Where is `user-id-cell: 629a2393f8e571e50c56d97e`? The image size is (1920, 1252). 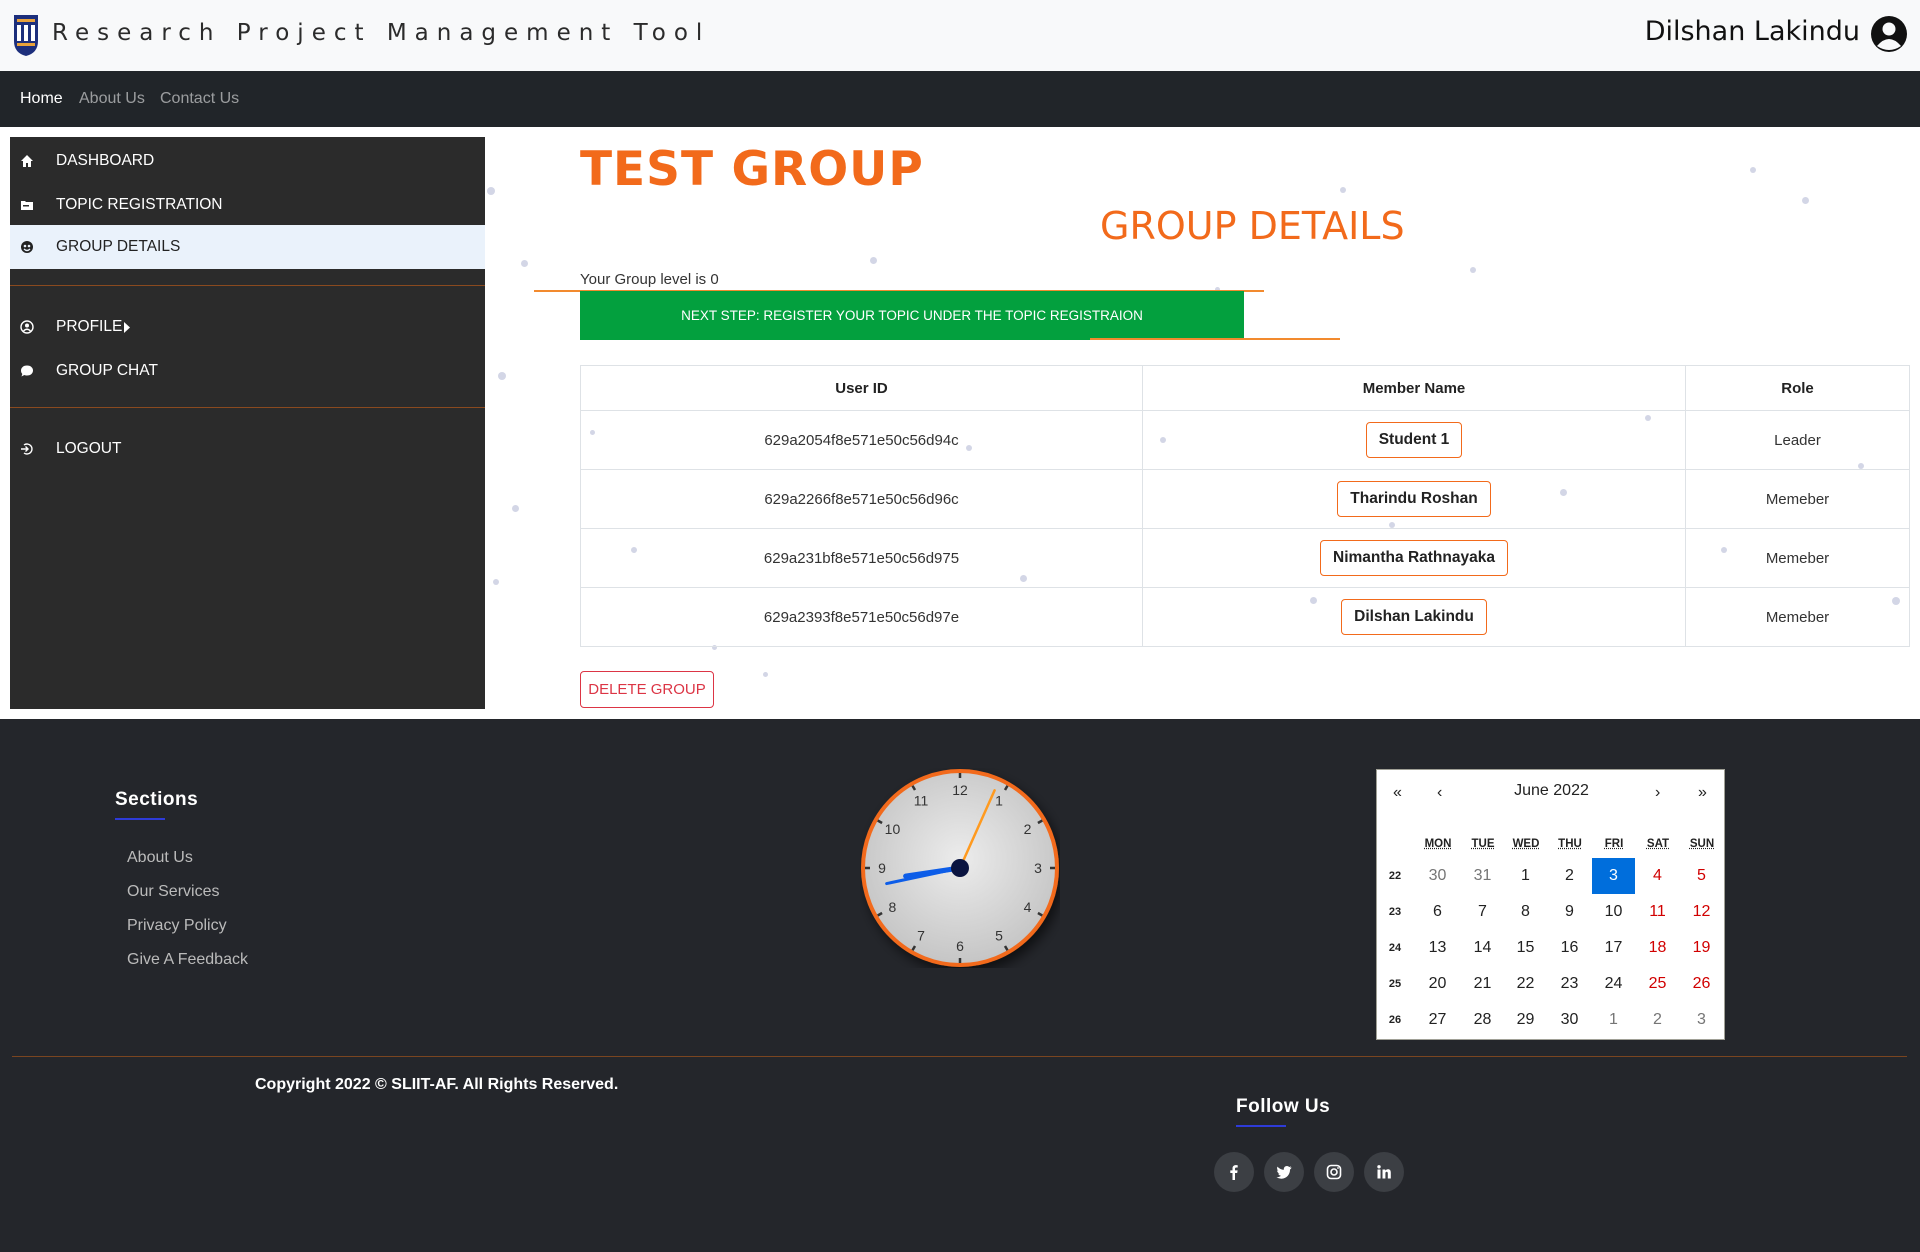 user-id-cell: 629a2393f8e571e50c56d97e is located at coordinates (861, 617).